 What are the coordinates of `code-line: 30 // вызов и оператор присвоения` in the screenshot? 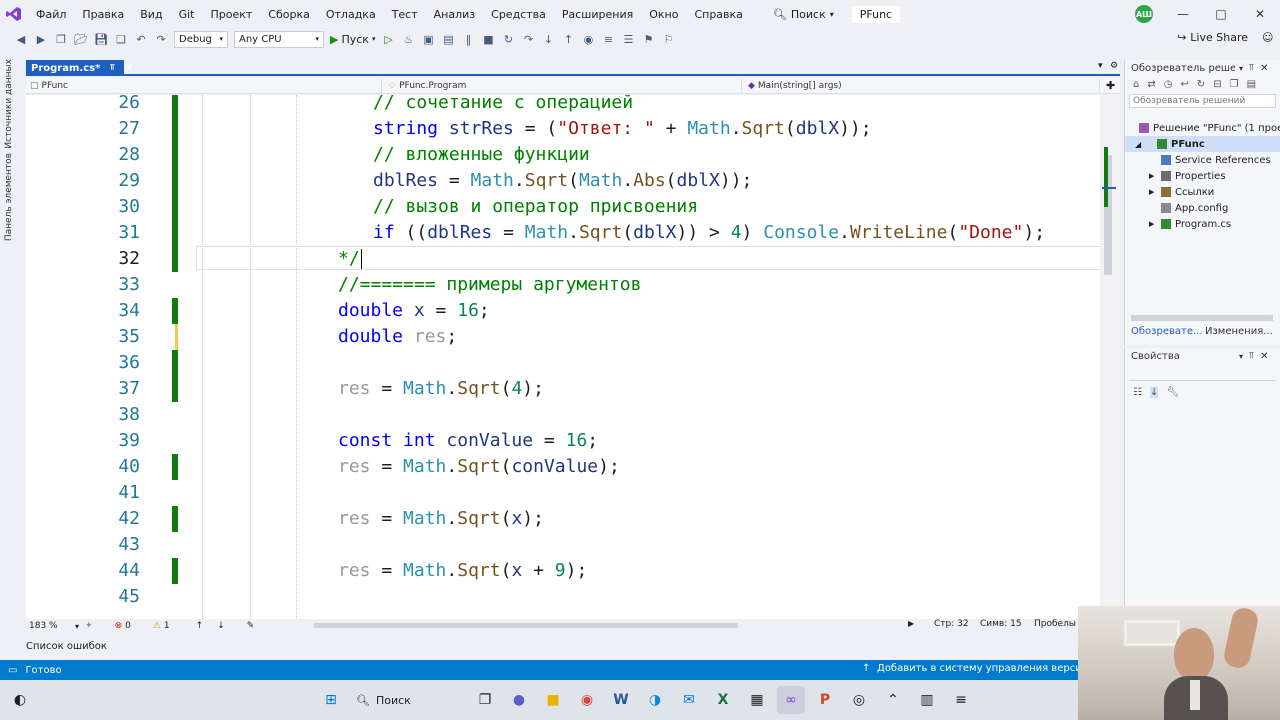 It's located at (573, 207).